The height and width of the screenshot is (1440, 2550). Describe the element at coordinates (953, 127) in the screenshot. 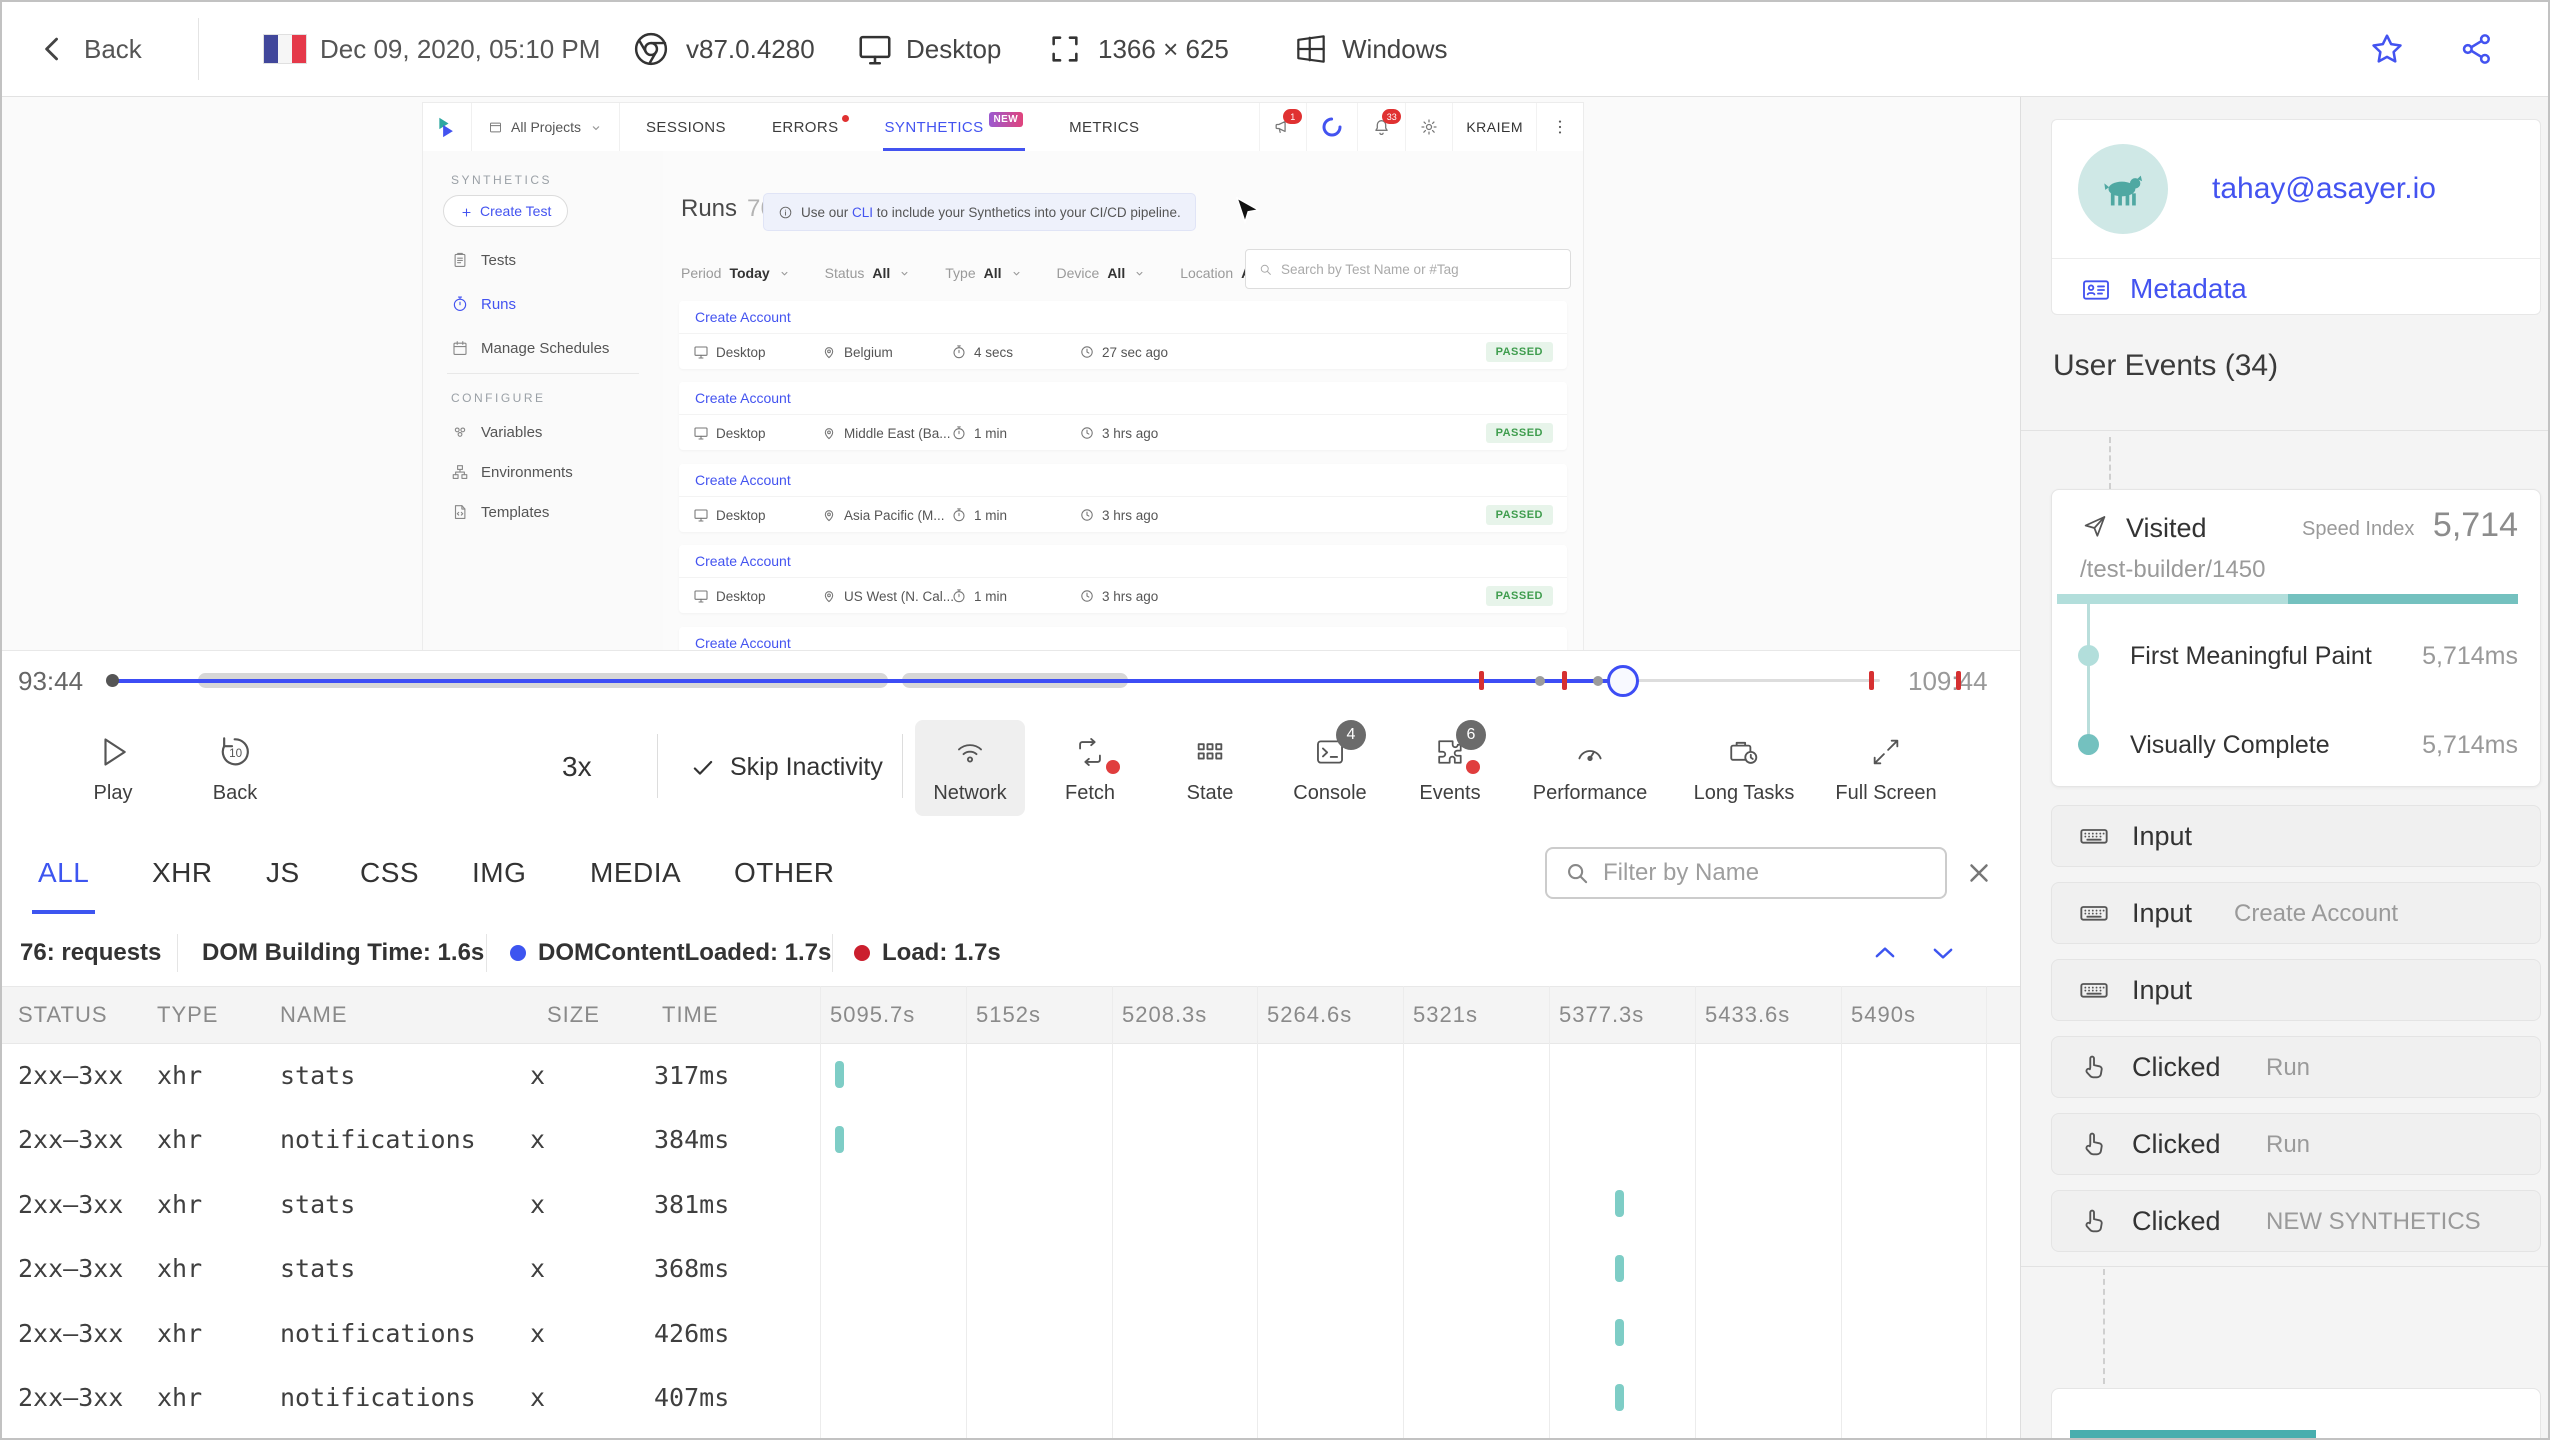

I see `app-tab-synthetics: SYNTHETICS NEW` at that location.